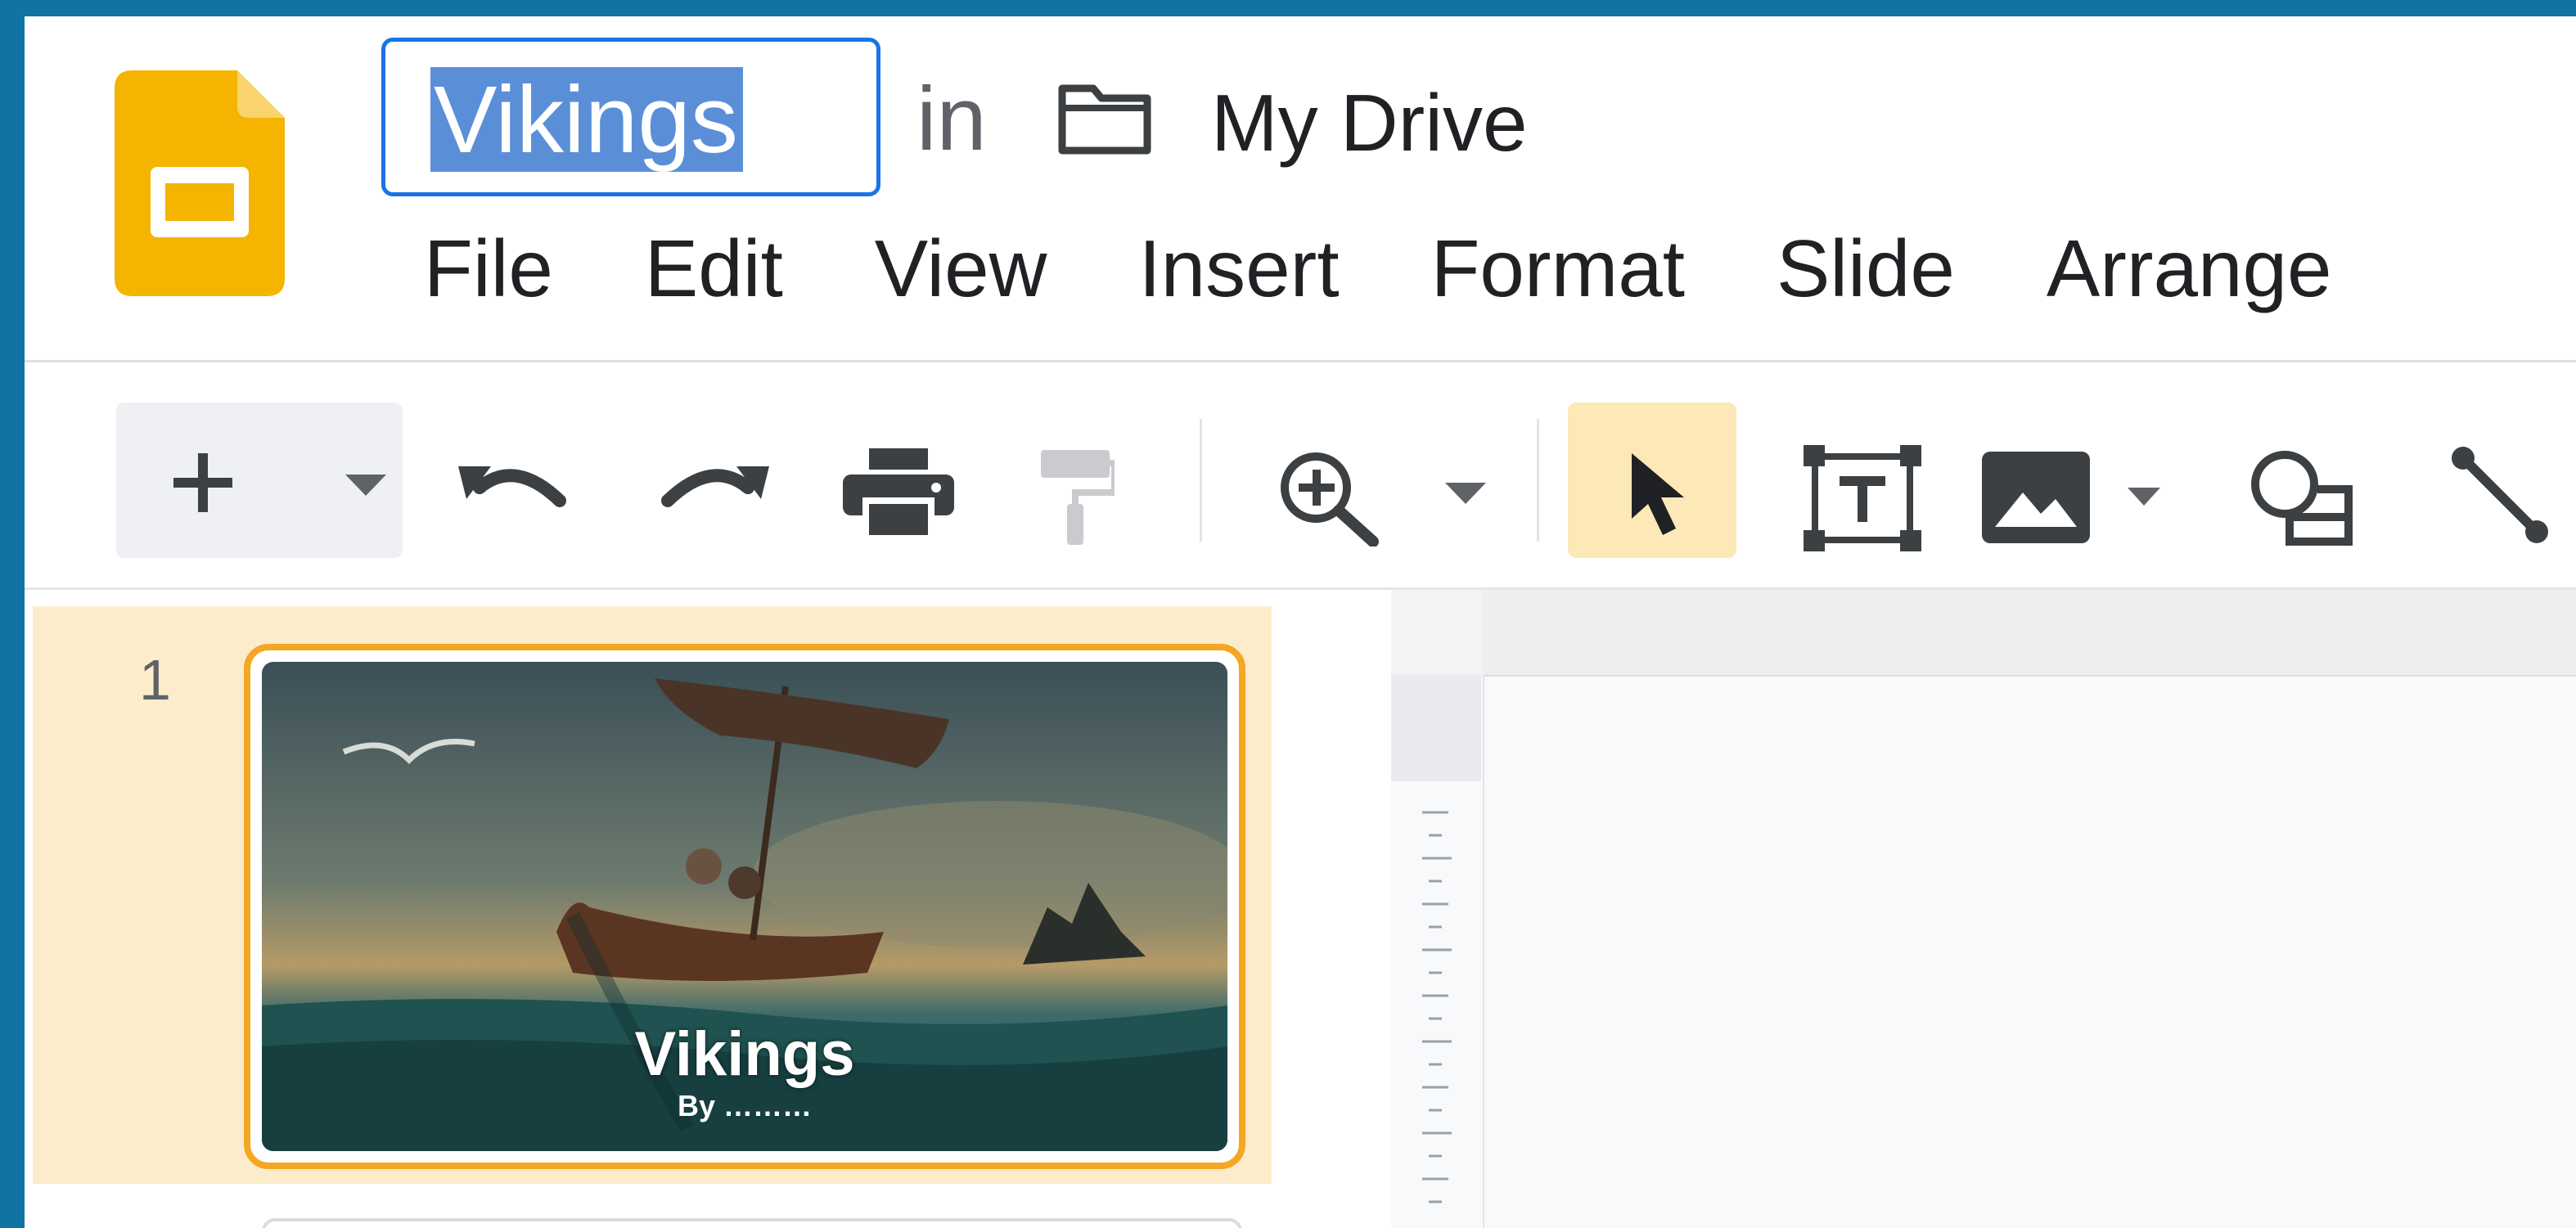 The image size is (2576, 1228). I want to click on menu-edit: Edit, so click(714, 268).